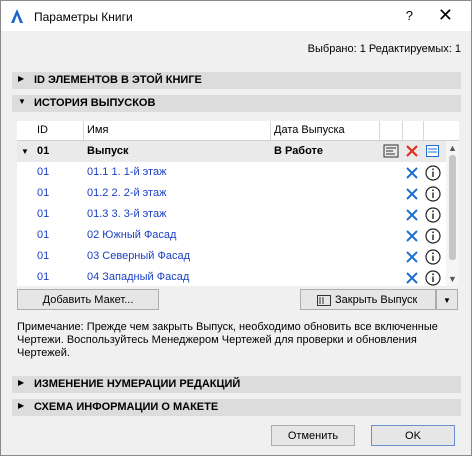 This screenshot has height=456, width=472. Describe the element at coordinates (138, 277) in the screenshot. I see `layout-name: 04 Западный Фасад` at that location.